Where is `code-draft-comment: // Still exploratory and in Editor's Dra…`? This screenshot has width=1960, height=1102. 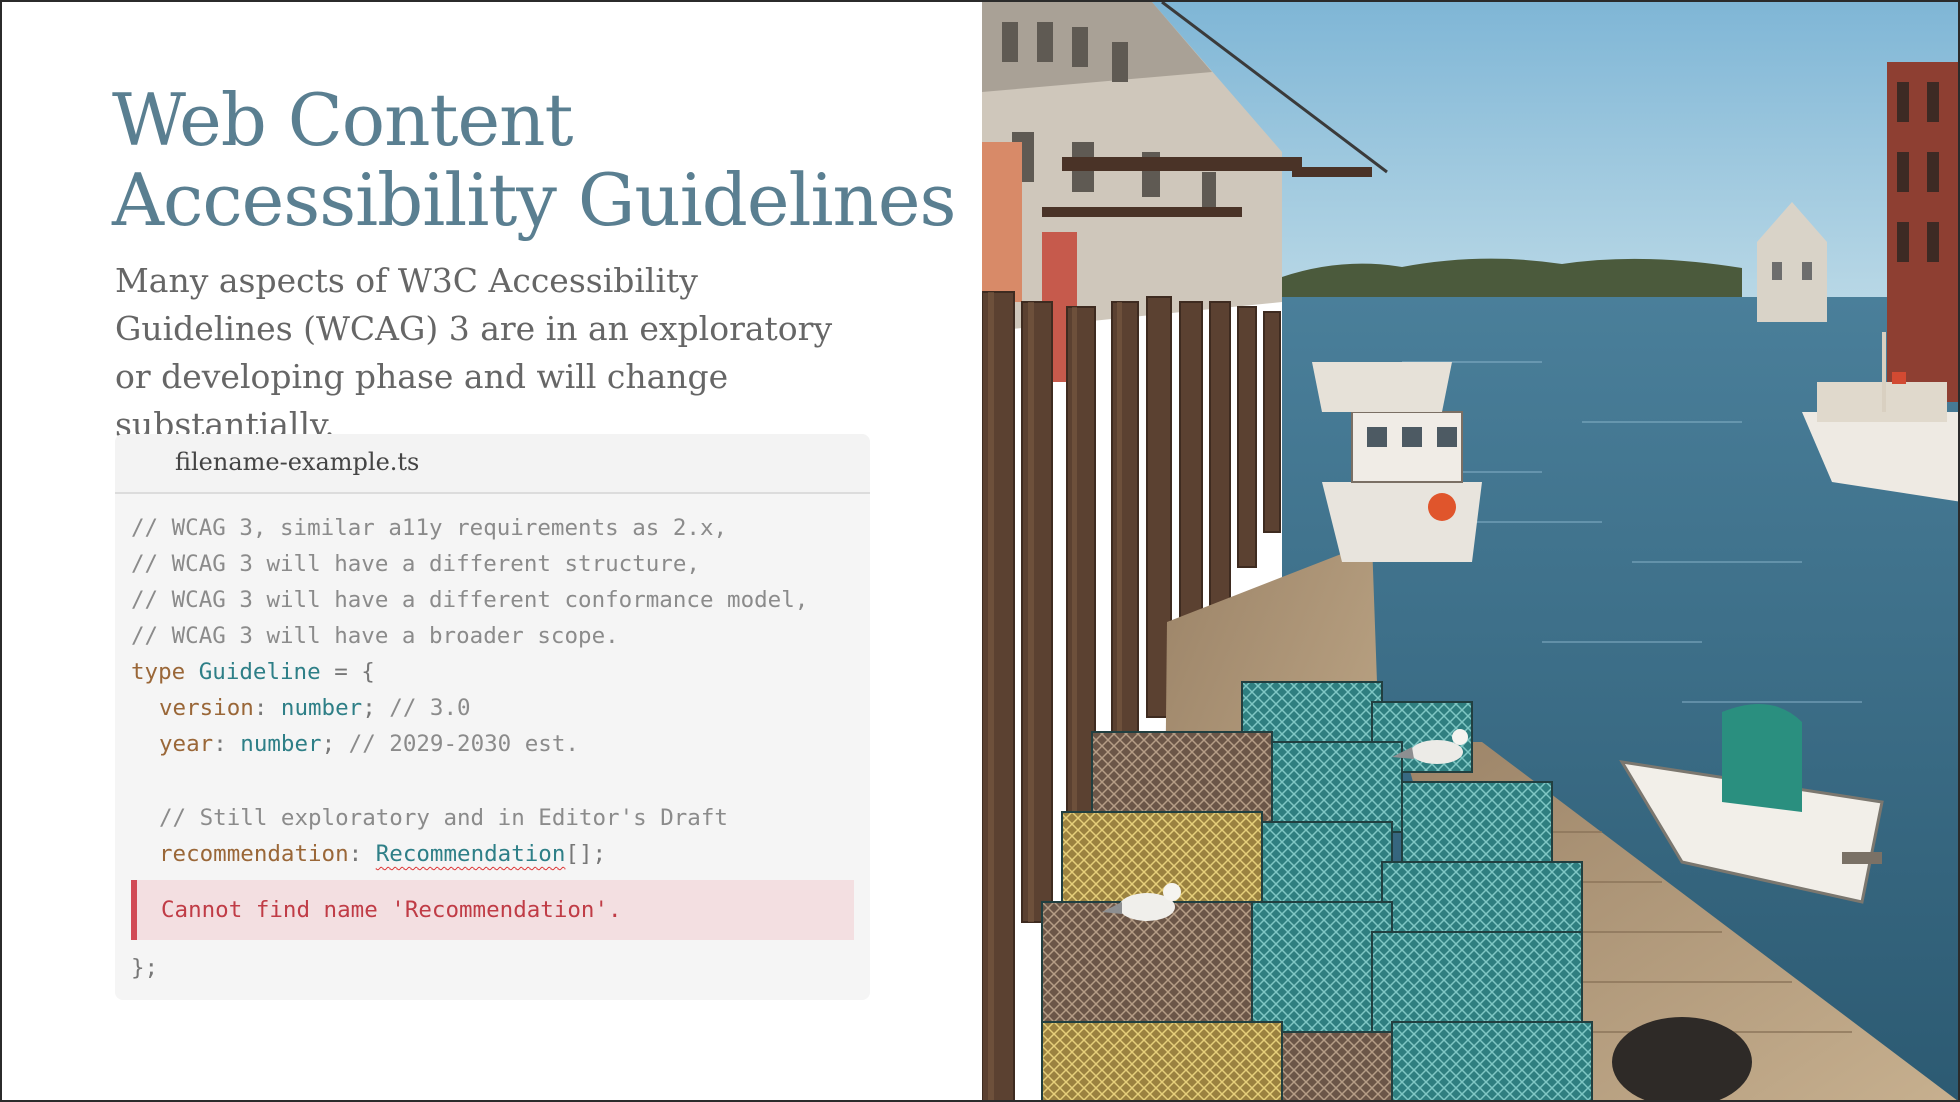 code-draft-comment: // Still exploratory and in Editor's Dra… is located at coordinates (443, 818).